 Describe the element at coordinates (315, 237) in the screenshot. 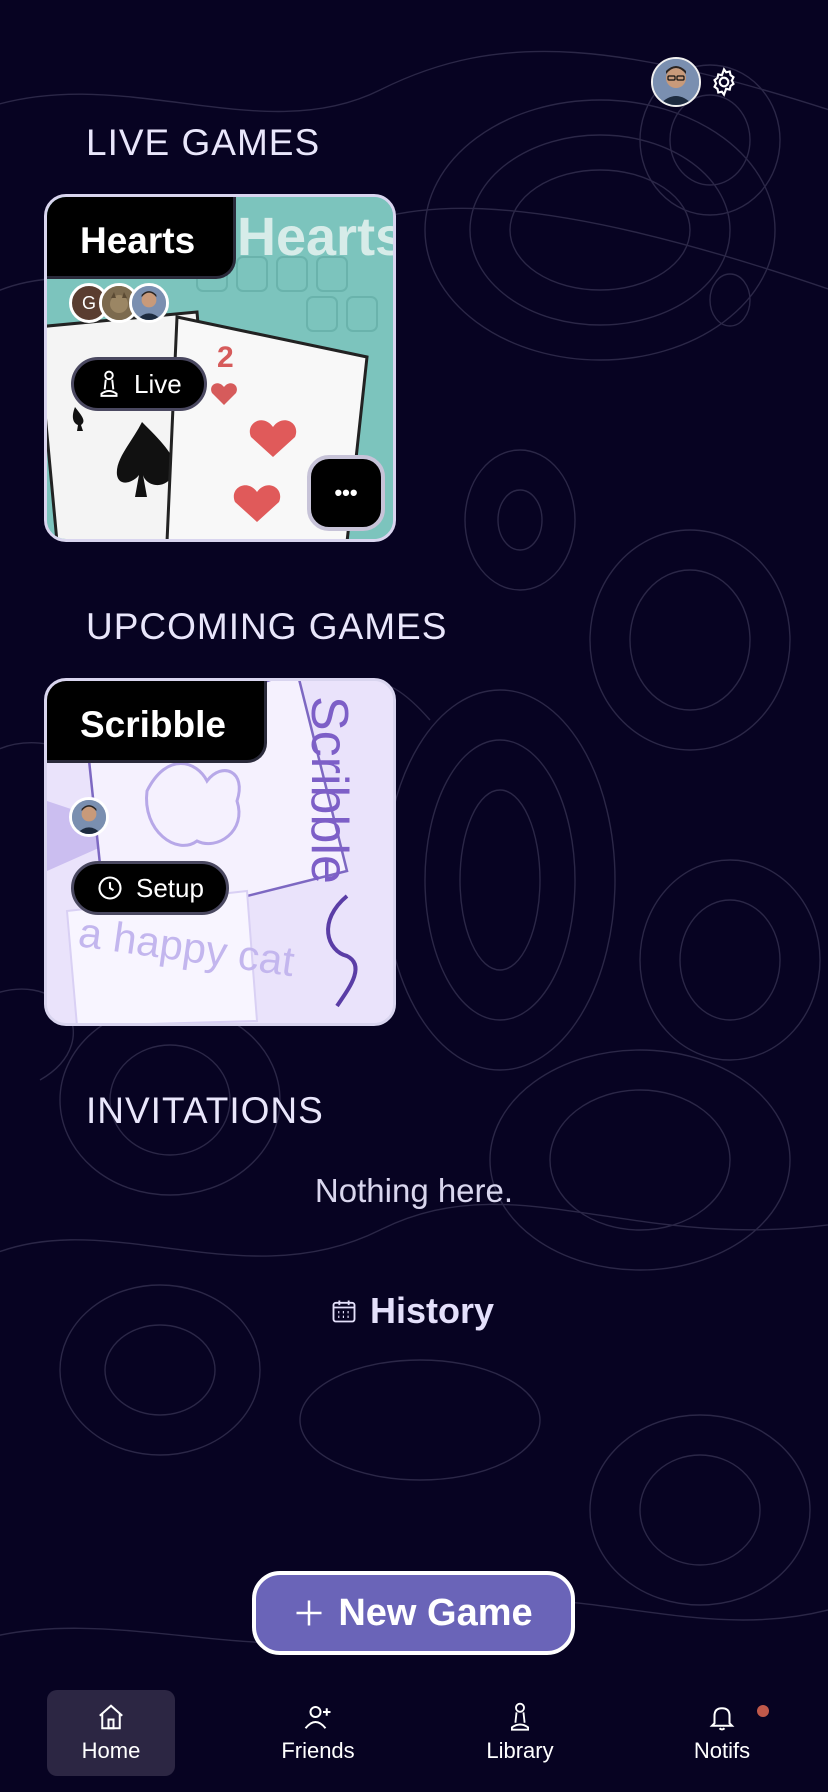

I see `hearts-art-text: Hearts` at that location.